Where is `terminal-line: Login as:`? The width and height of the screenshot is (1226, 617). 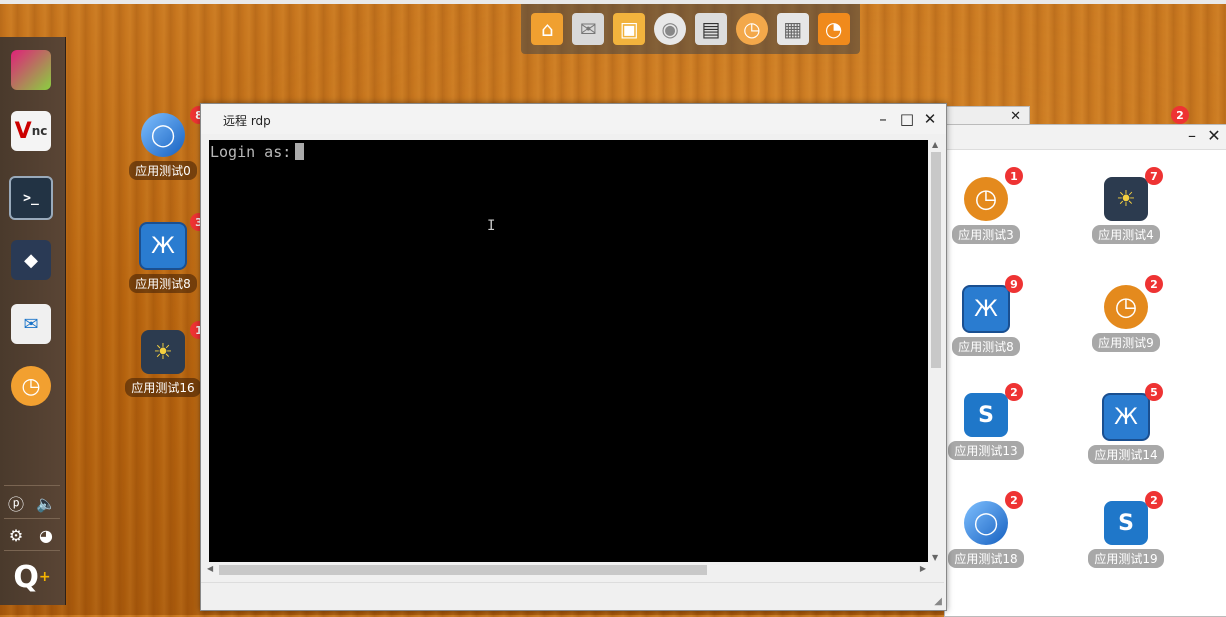 terminal-line: Login as: is located at coordinates (257, 152).